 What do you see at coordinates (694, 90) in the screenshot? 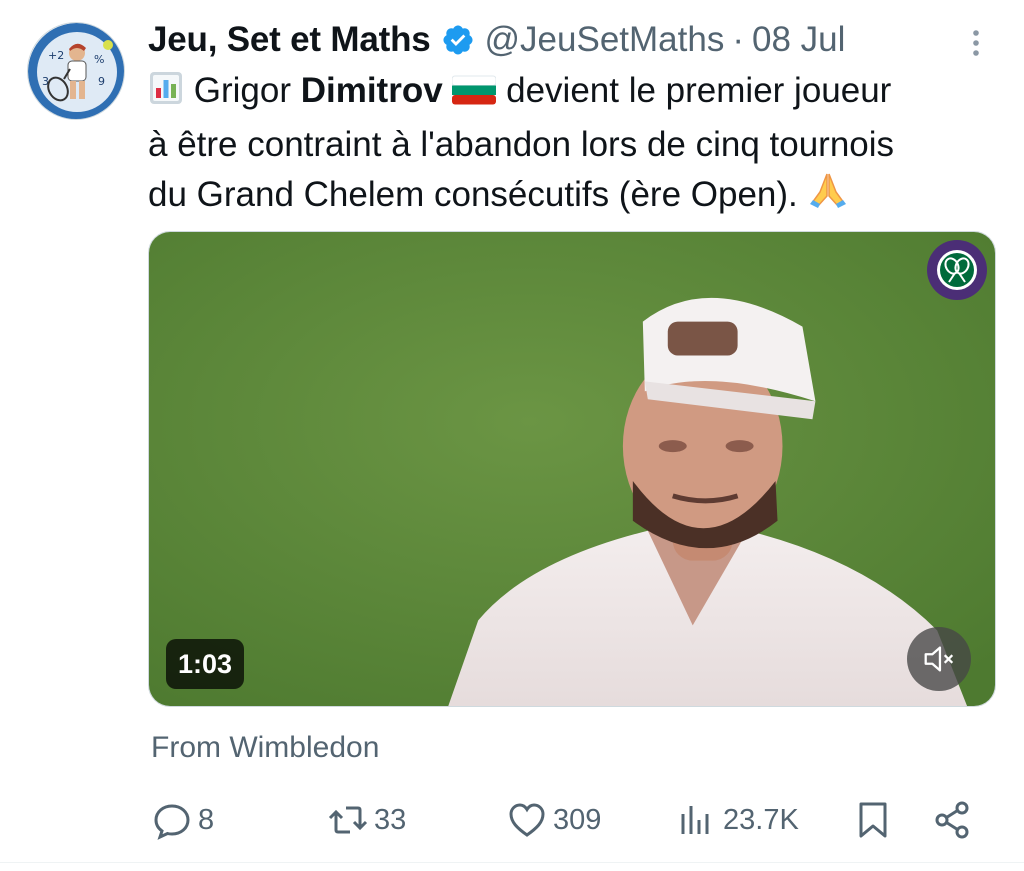
I see `tweet-text-post: devient le premier joueur` at bounding box center [694, 90].